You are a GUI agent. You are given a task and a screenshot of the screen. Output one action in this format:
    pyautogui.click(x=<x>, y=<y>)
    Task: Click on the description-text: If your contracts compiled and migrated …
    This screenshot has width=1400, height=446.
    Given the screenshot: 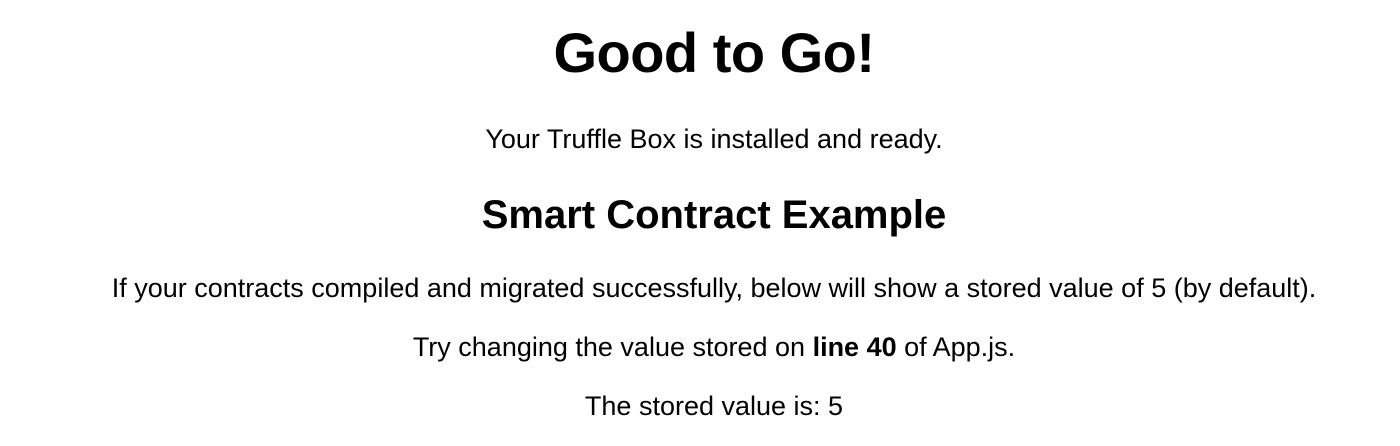 What is the action you would take?
    pyautogui.click(x=714, y=288)
    